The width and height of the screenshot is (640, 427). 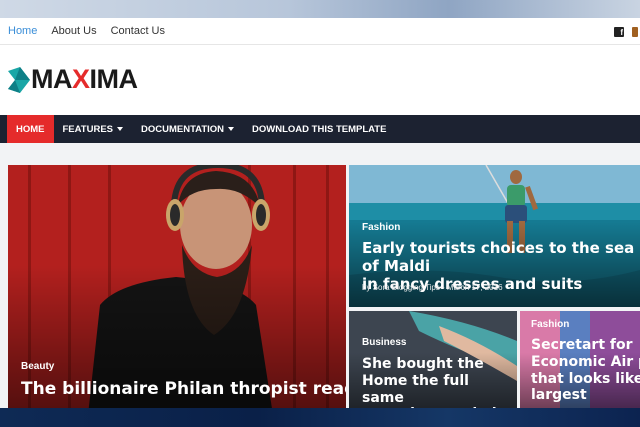 I want to click on site-logo: MAXIMA, so click(x=84, y=79).